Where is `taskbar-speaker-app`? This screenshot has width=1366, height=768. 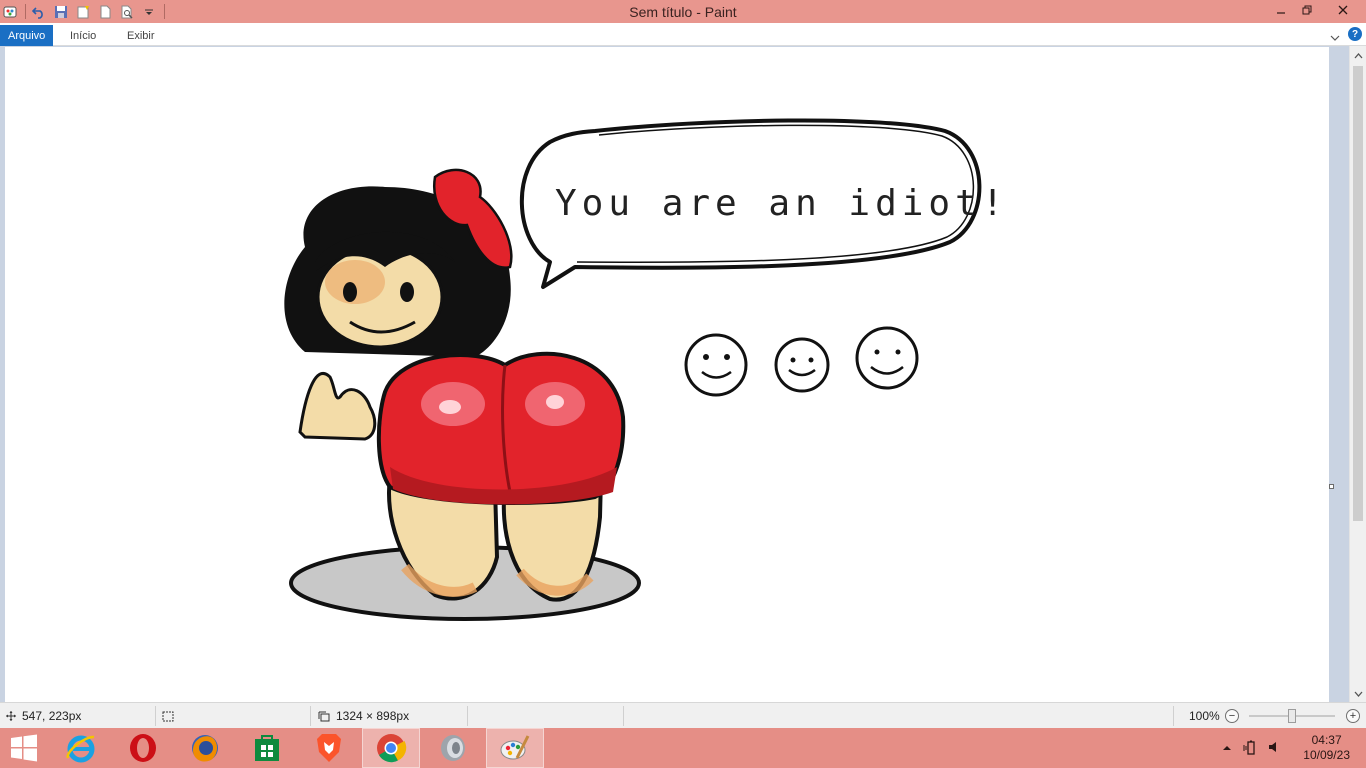 taskbar-speaker-app is located at coordinates (453, 748).